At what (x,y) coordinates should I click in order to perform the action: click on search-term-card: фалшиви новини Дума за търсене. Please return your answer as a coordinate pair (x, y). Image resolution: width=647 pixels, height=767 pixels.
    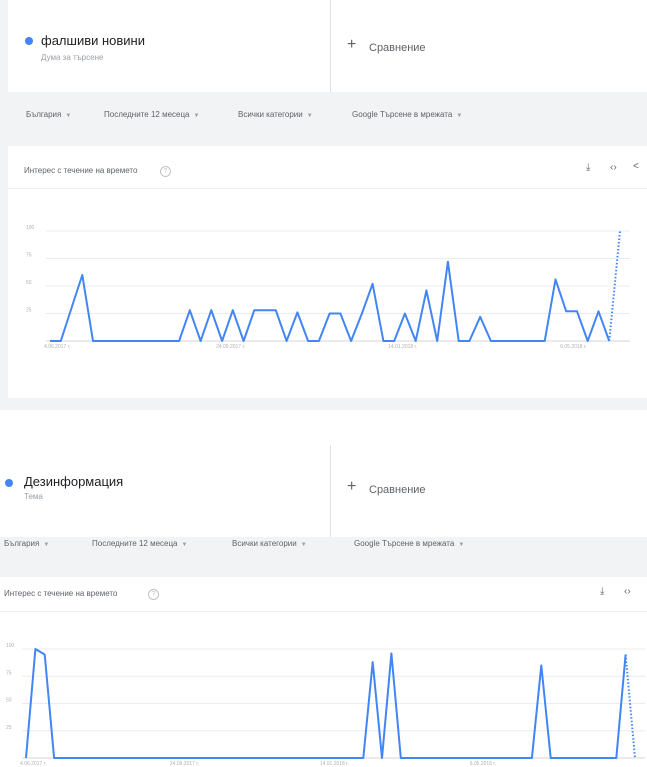
    Looking at the image, I should click on (169, 46).